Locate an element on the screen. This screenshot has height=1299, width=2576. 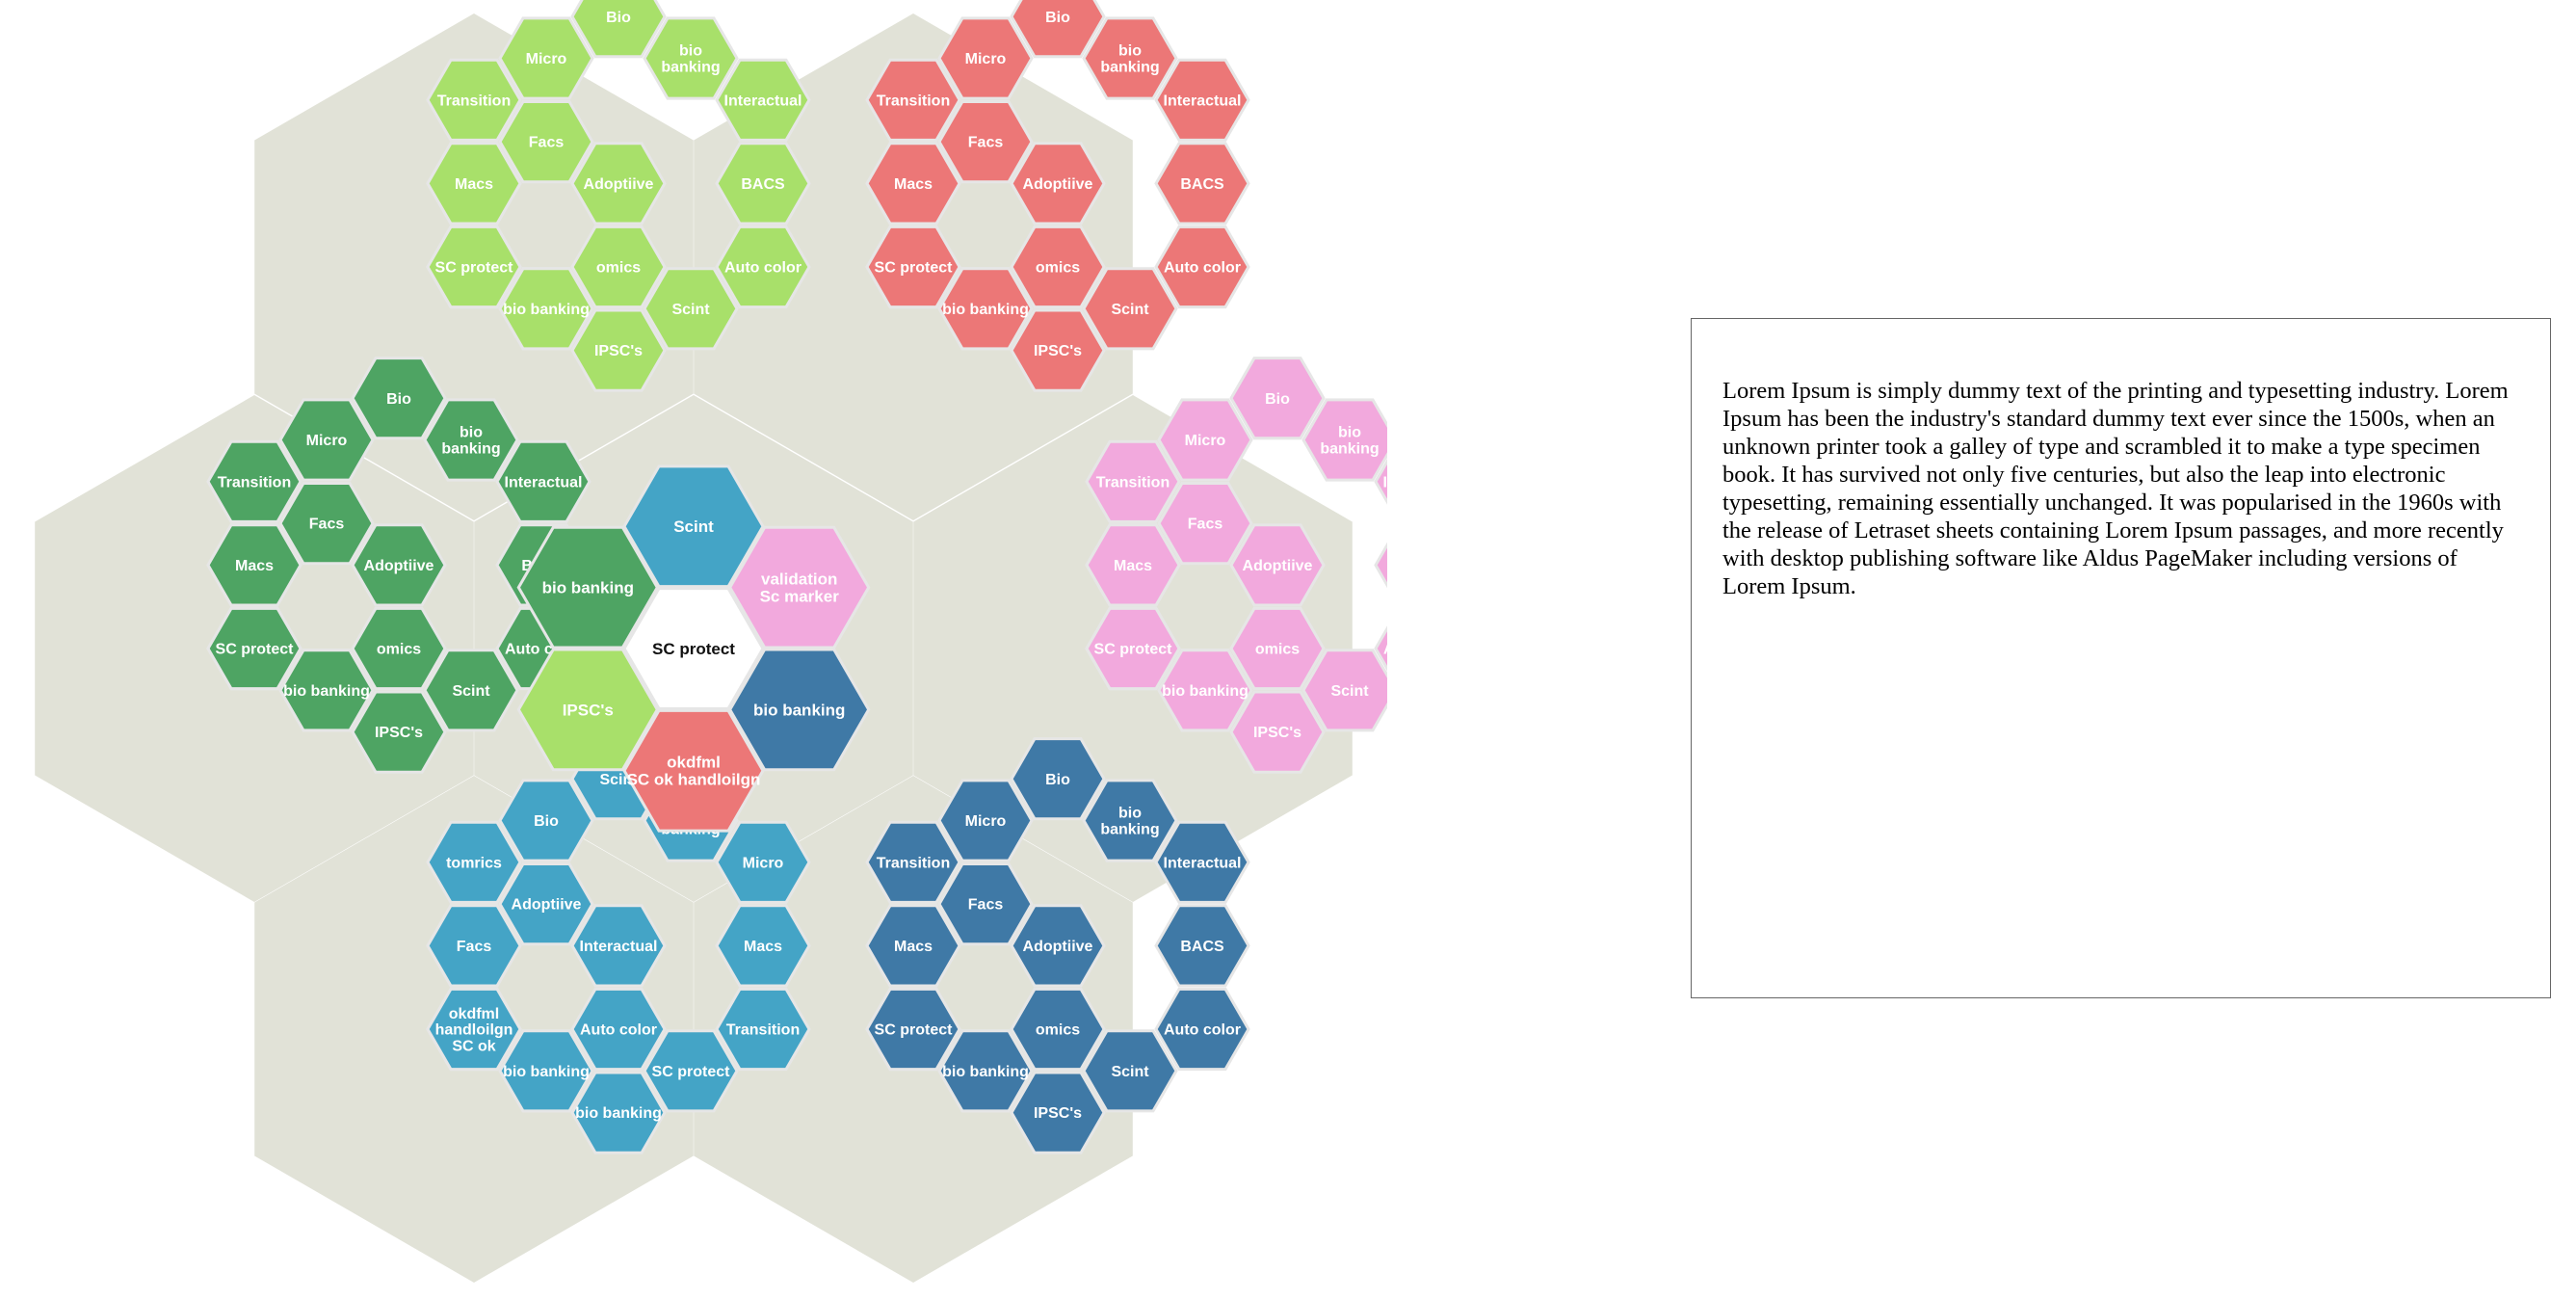
central-ring-label: IPSC's is located at coordinates (588, 710).